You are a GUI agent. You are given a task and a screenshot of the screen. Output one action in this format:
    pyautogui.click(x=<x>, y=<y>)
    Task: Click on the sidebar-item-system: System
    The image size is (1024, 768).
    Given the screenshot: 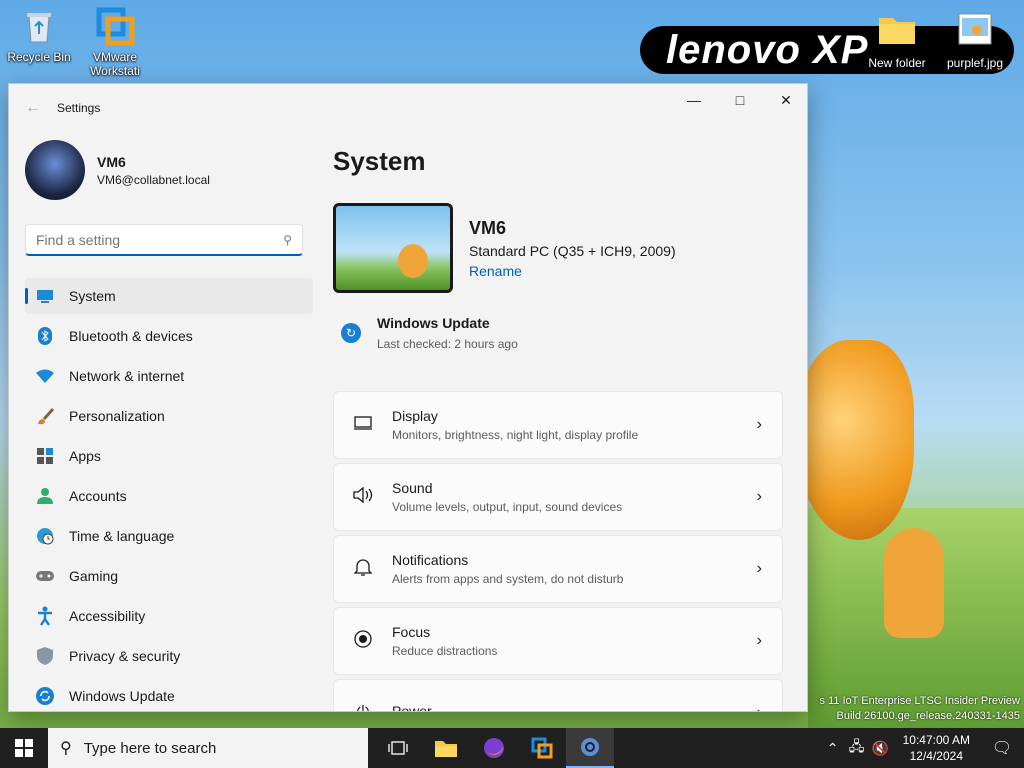 What is the action you would take?
    pyautogui.click(x=169, y=296)
    